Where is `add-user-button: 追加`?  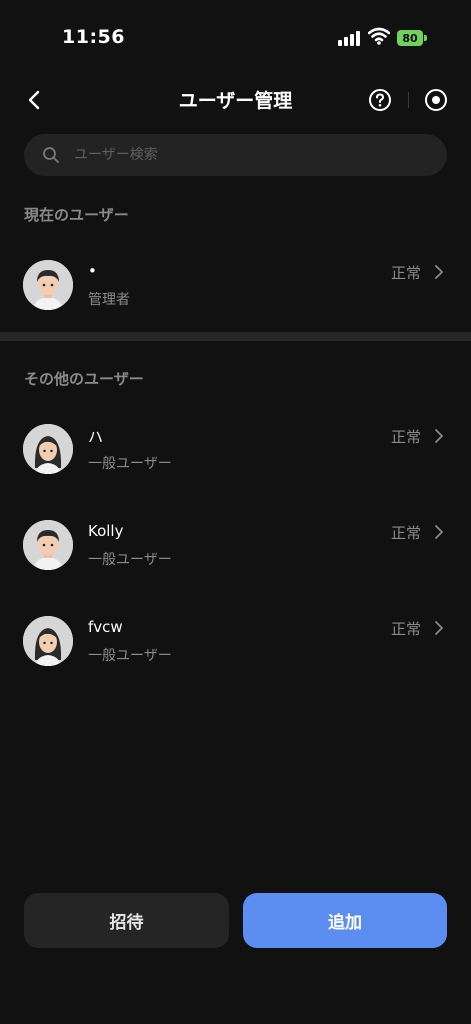 add-user-button: 追加 is located at coordinates (345, 920).